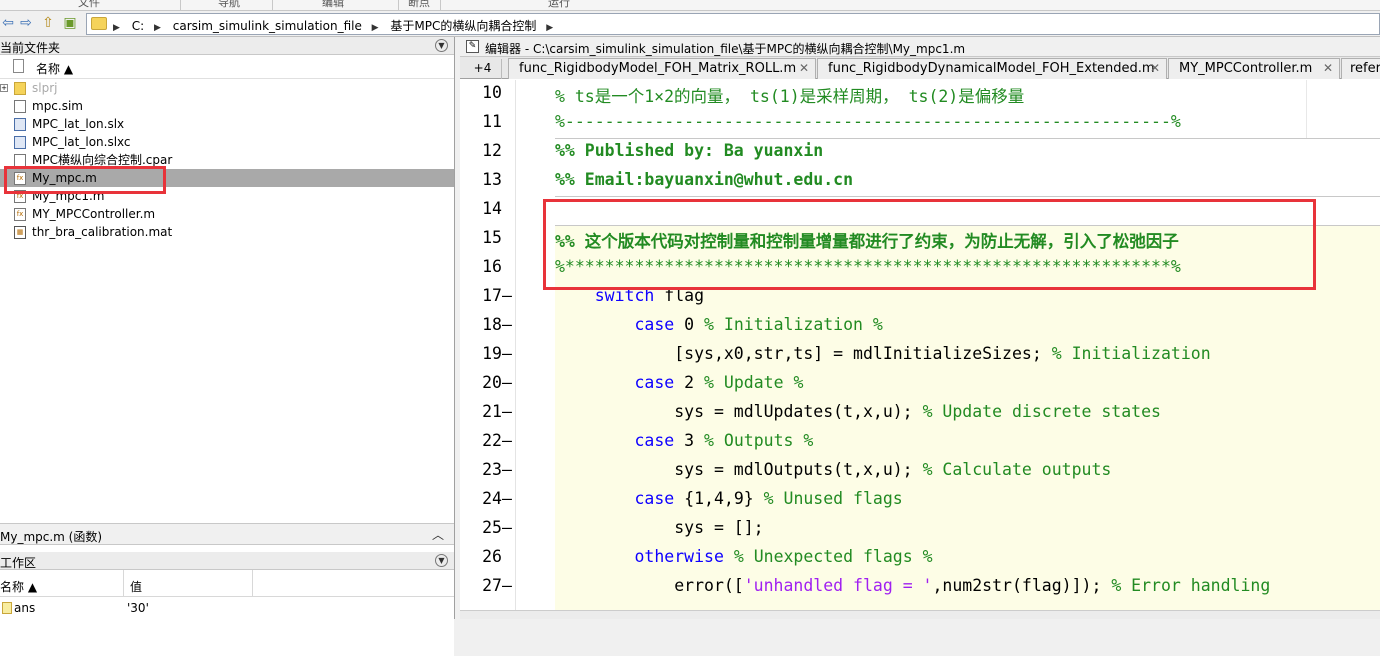 This screenshot has width=1380, height=656. I want to click on line-number: 19, so click(488, 353).